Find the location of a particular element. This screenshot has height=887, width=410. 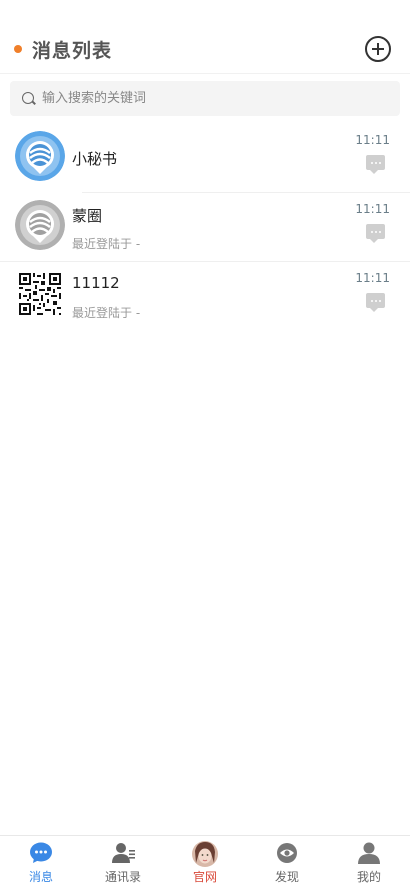

search-icon is located at coordinates (28, 98).